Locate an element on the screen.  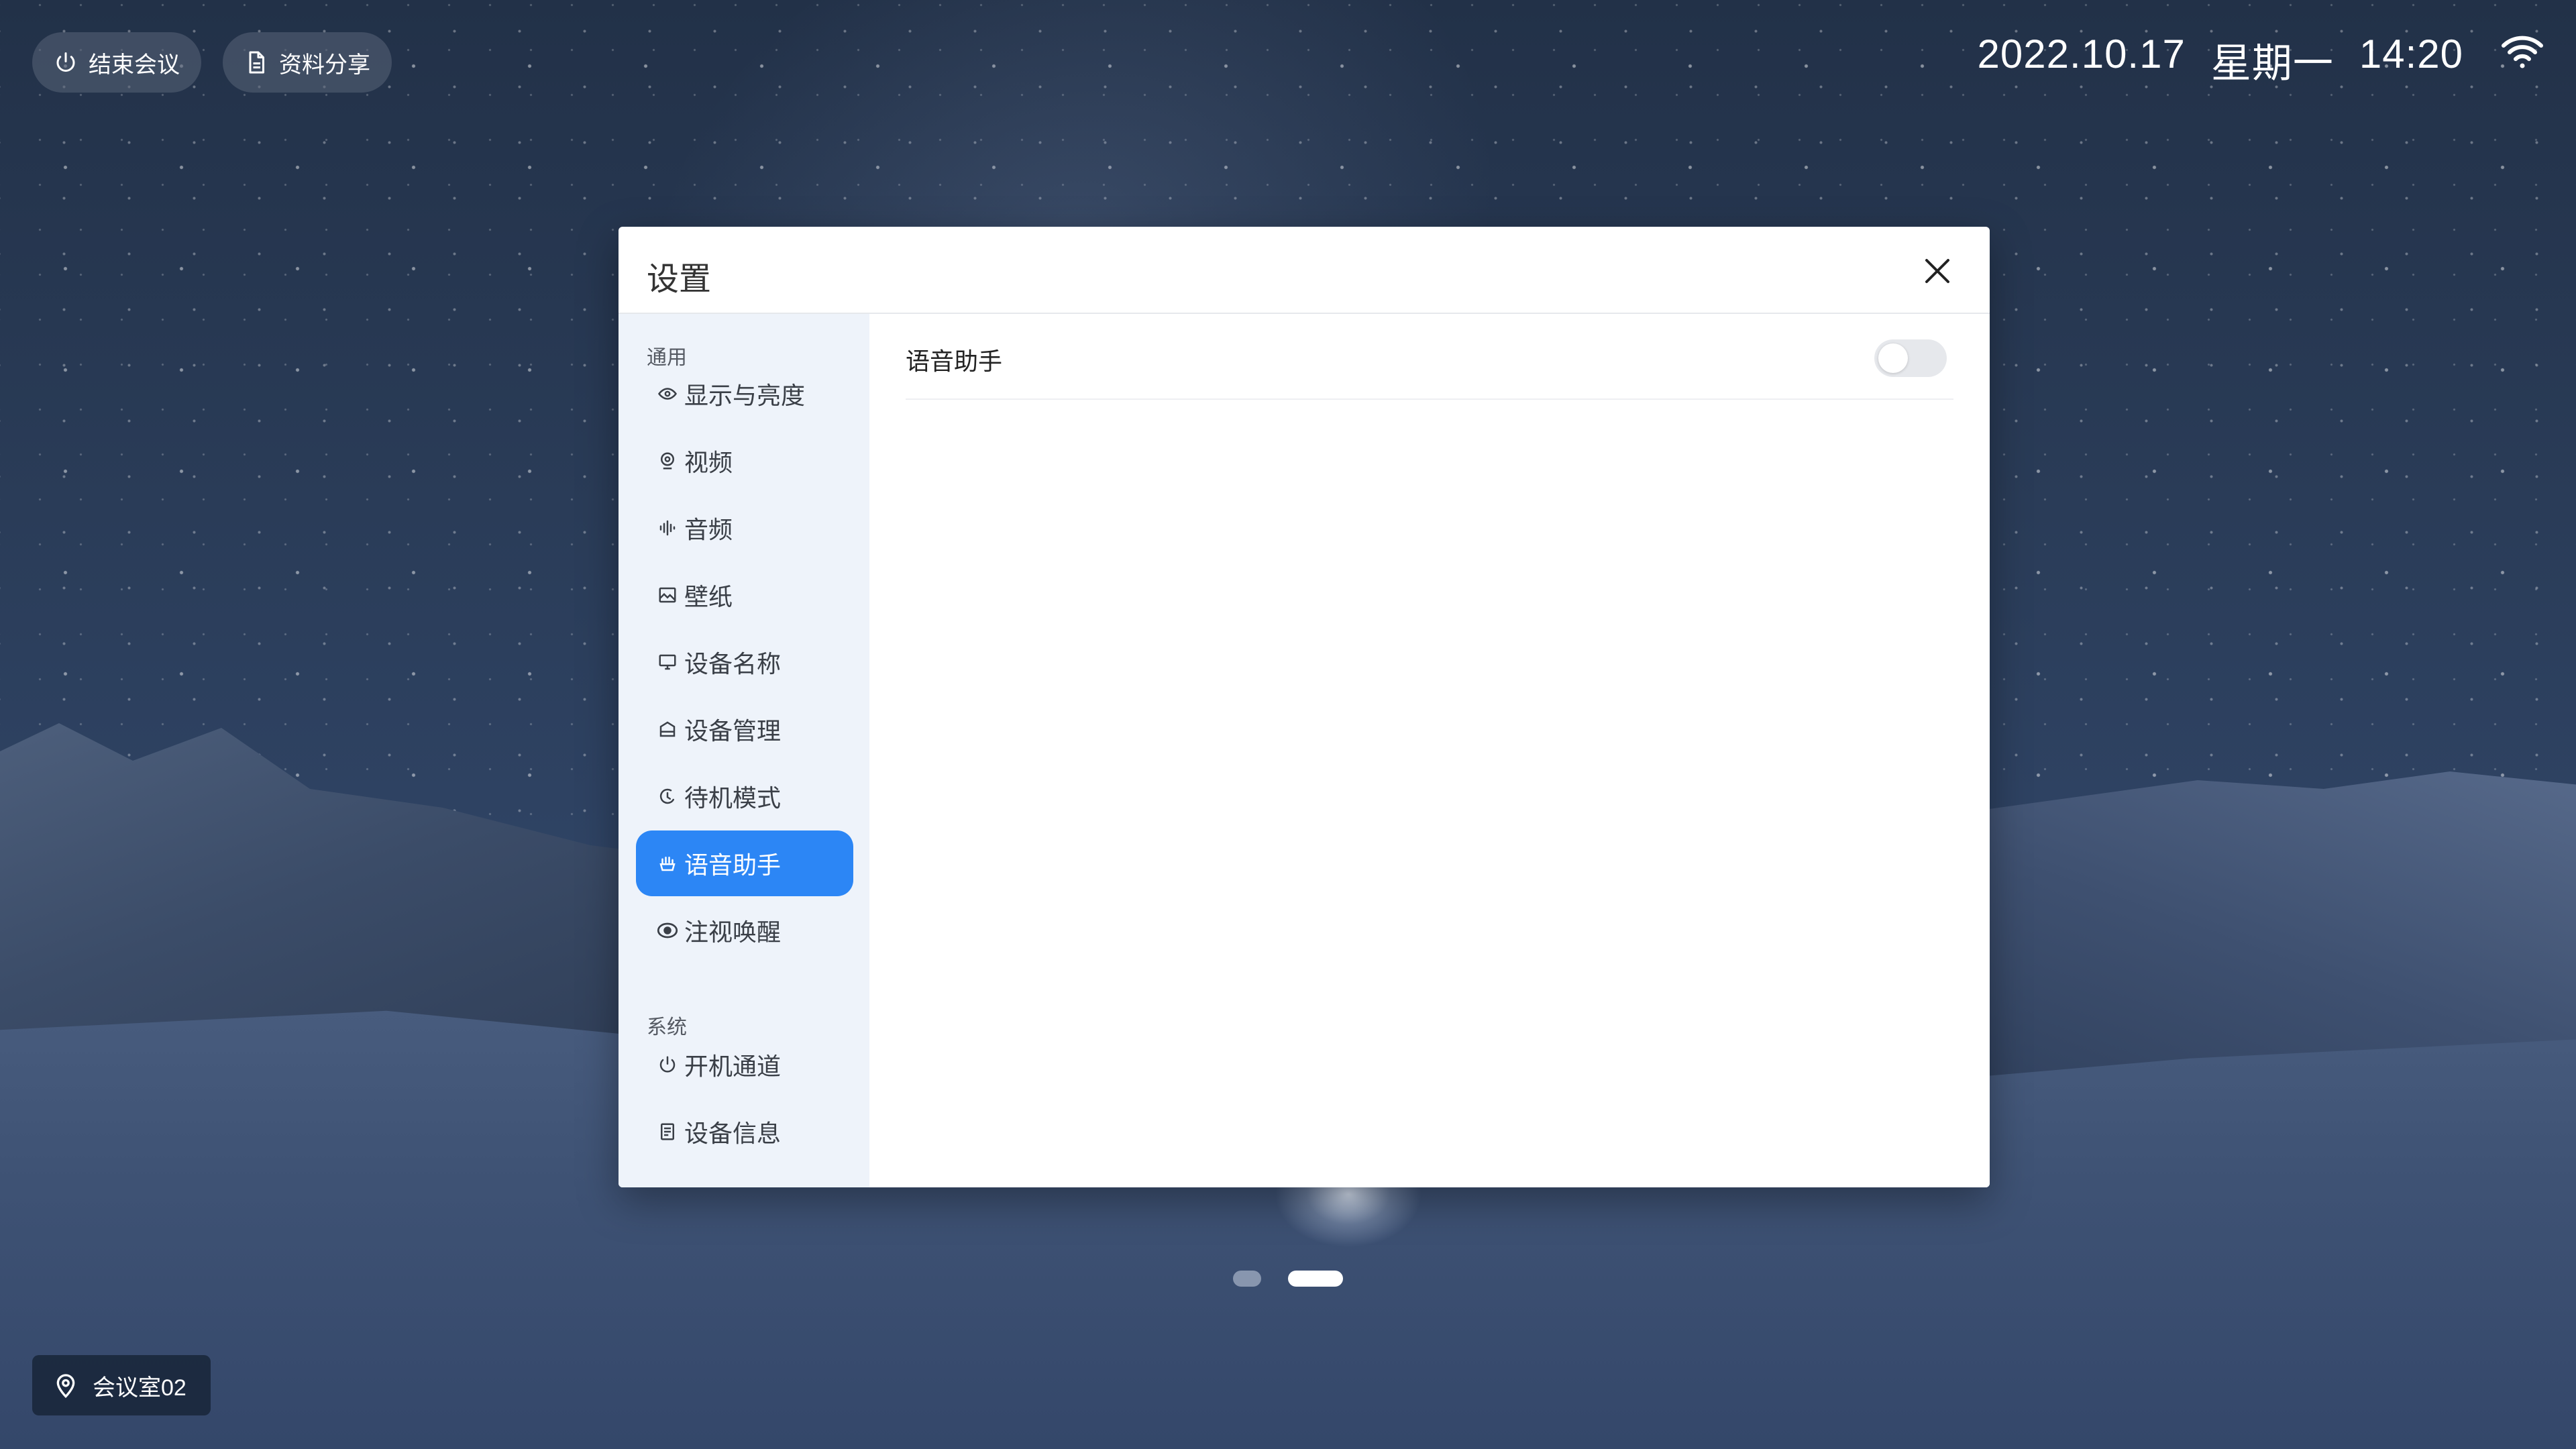
voice-assistant-toggle is located at coordinates (1910, 358).